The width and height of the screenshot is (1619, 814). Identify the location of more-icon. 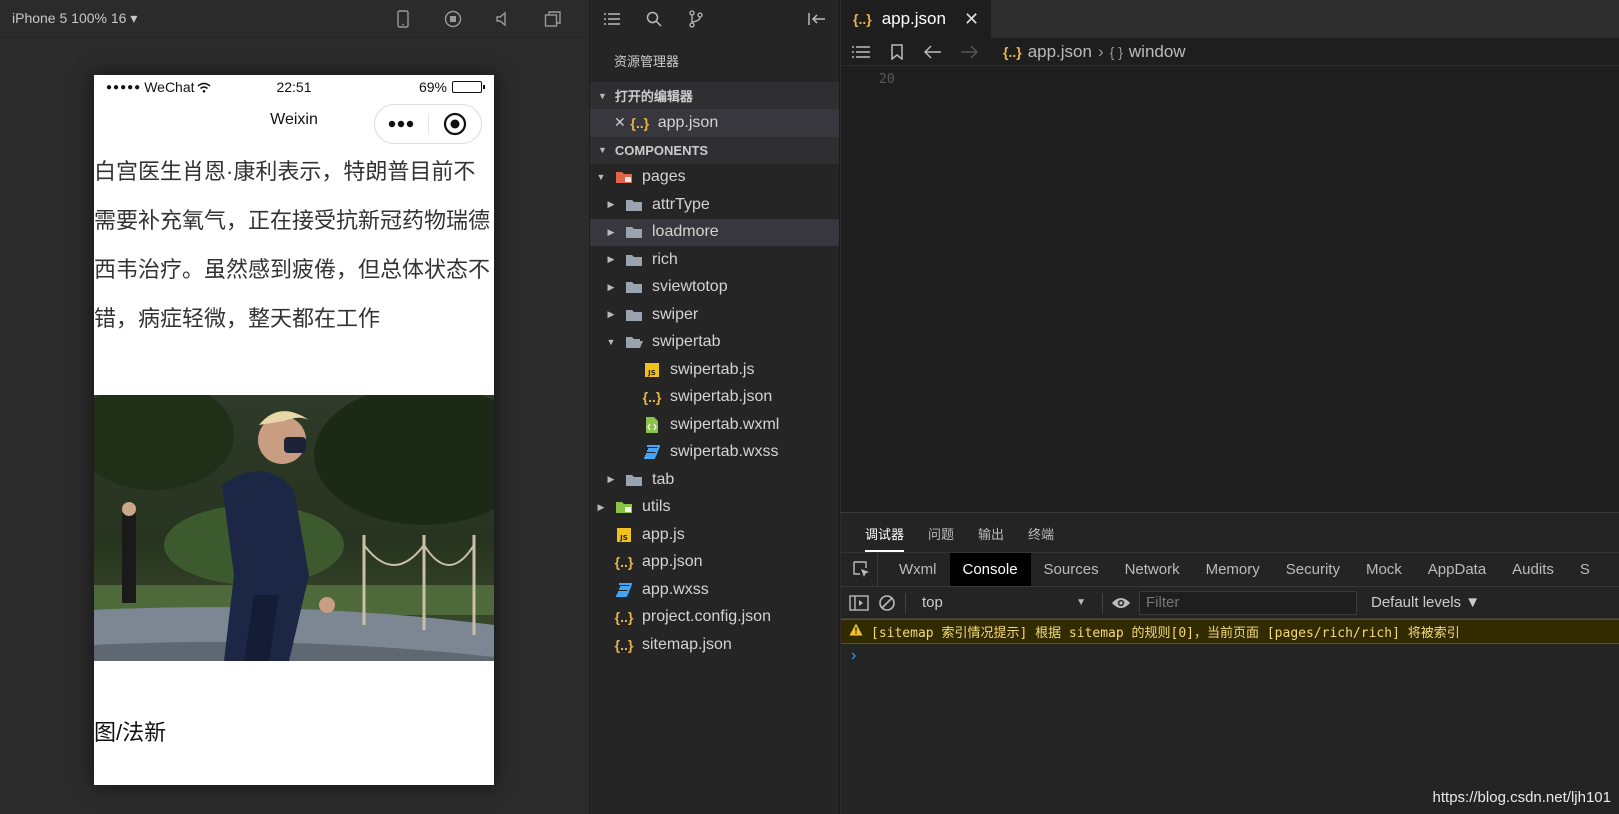
(401, 124).